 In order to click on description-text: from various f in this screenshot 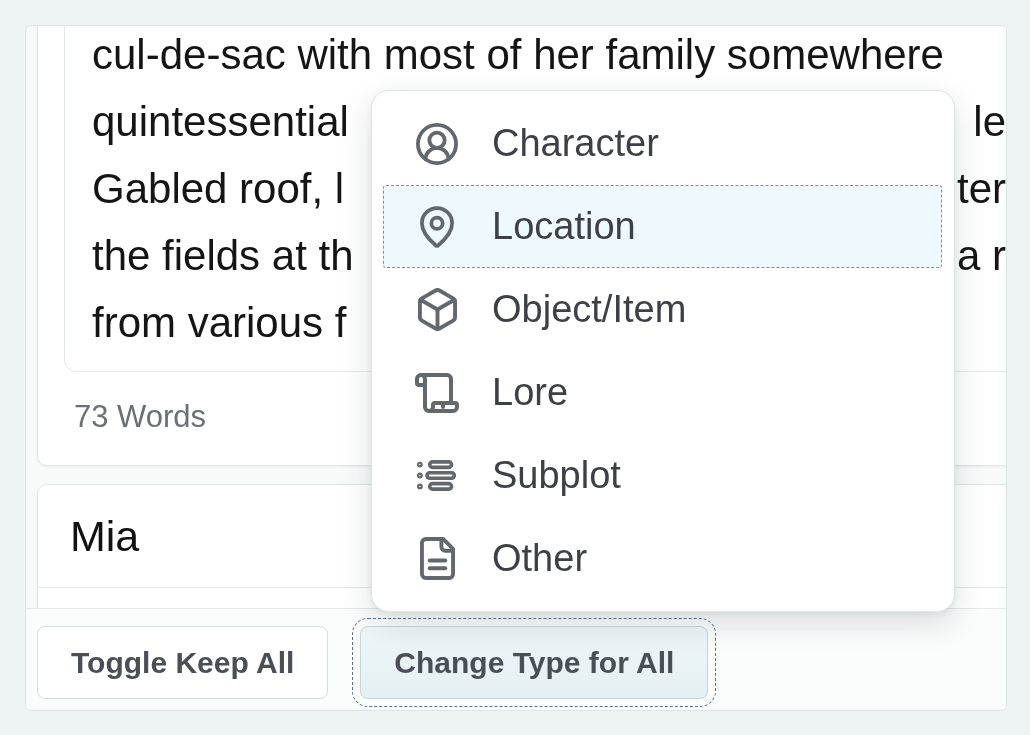, I will do `click(219, 322)`.